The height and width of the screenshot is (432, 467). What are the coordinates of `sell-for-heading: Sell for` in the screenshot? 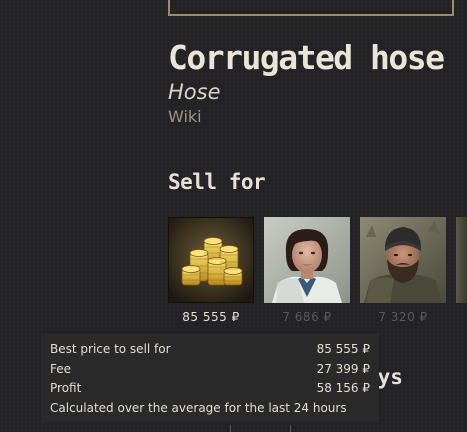 It's located at (217, 182).